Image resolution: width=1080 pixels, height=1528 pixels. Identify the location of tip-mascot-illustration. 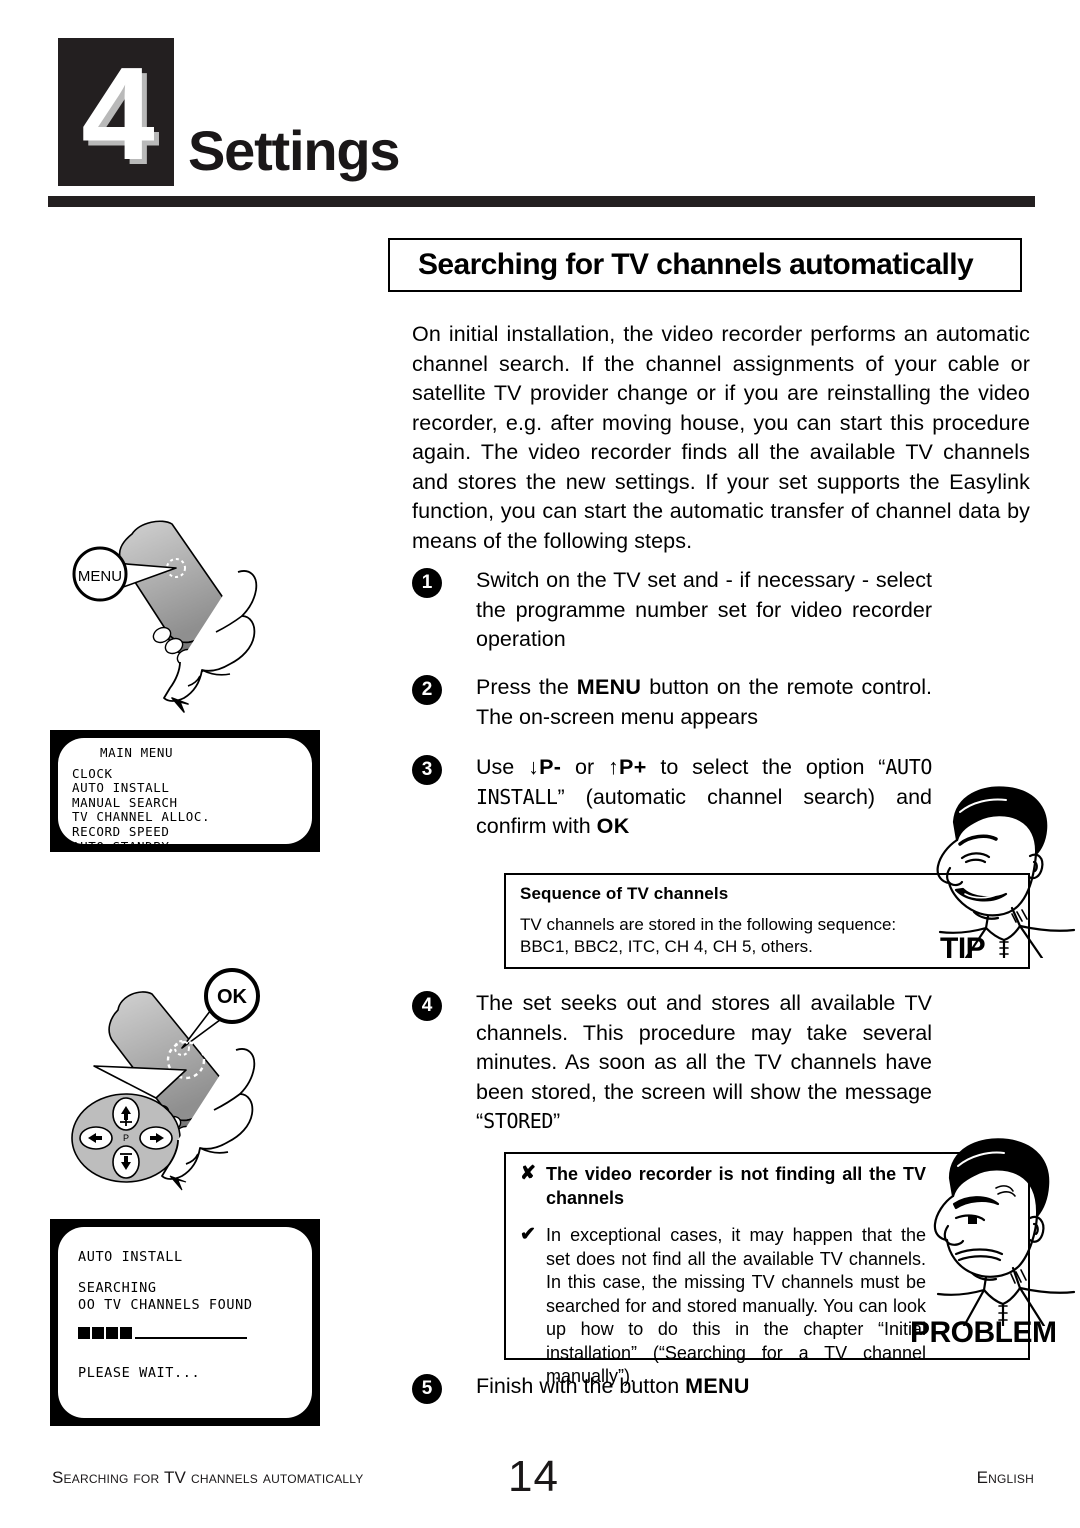
(998, 871).